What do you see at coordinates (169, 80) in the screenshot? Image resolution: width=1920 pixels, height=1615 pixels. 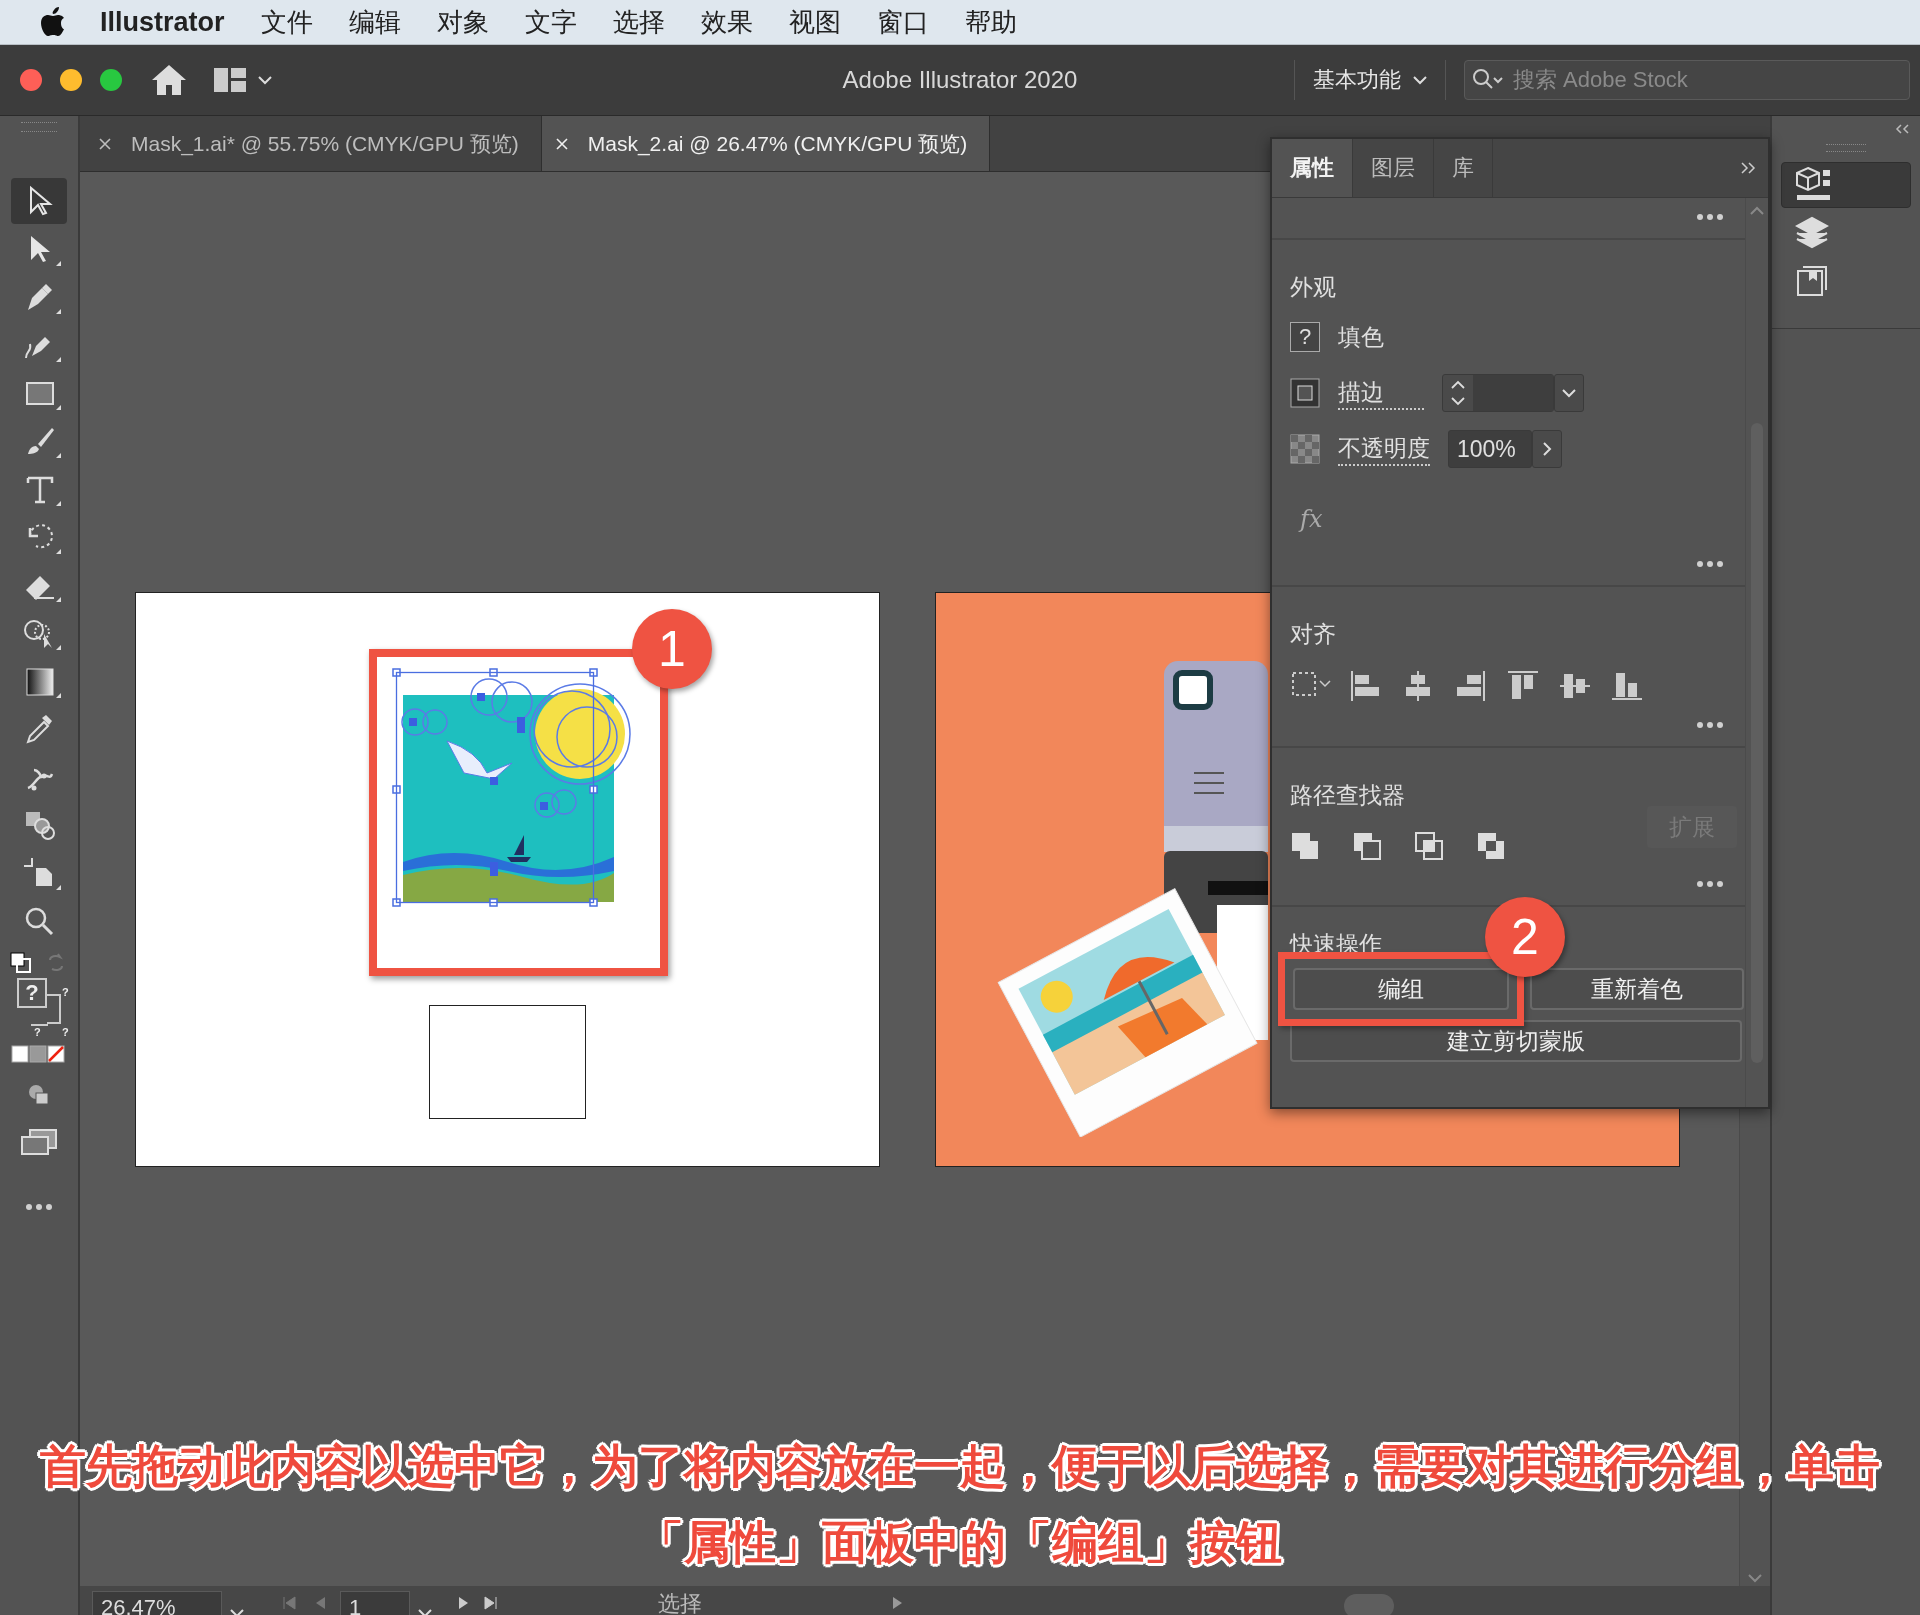 I see `home-icon` at bounding box center [169, 80].